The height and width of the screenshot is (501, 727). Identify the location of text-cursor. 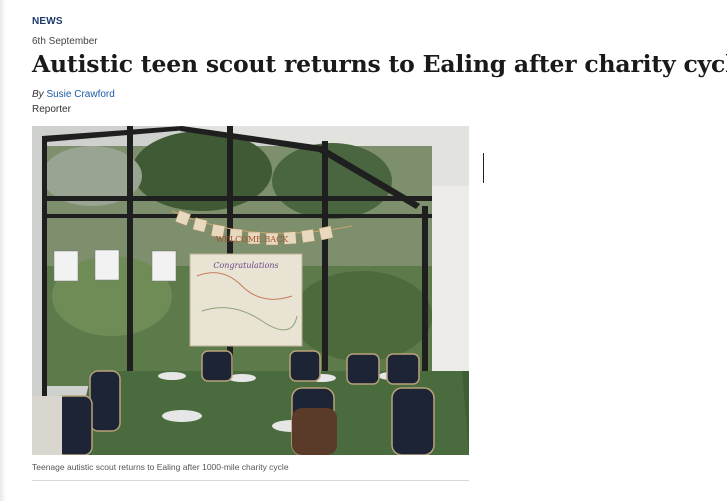
(483, 168).